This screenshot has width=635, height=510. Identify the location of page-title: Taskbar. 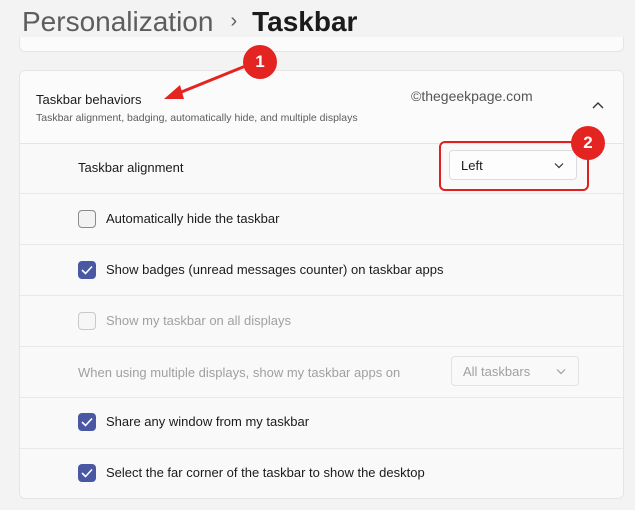
(305, 21).